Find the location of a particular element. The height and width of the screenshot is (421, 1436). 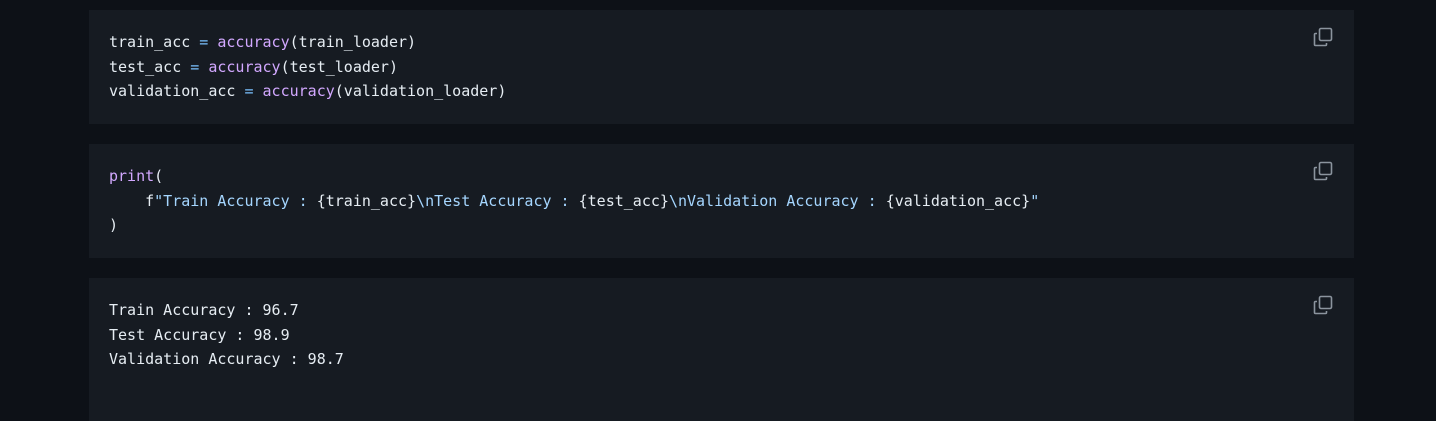

output-text: Test Accuracy : 98.9 is located at coordinates (199, 334).